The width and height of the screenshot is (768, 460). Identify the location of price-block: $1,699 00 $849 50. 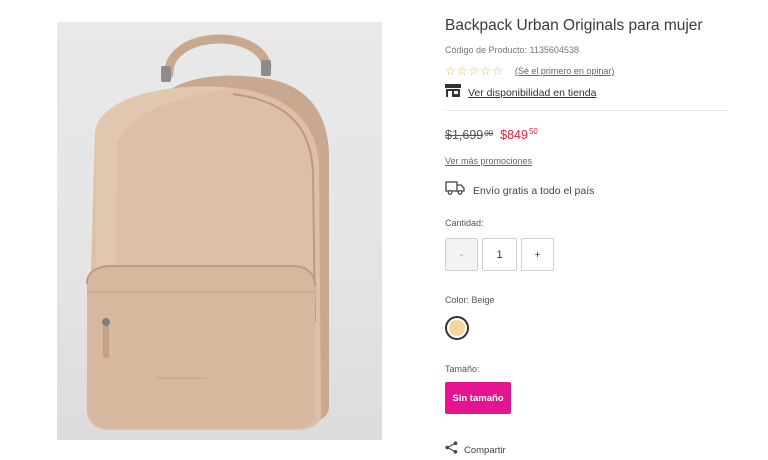
(491, 134).